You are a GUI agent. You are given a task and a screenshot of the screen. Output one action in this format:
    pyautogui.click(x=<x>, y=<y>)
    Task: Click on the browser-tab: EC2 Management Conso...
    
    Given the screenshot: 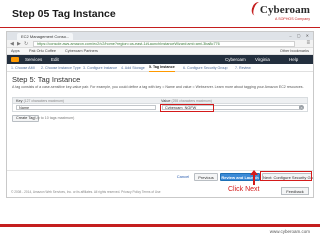 What is the action you would take?
    pyautogui.click(x=45, y=36)
    